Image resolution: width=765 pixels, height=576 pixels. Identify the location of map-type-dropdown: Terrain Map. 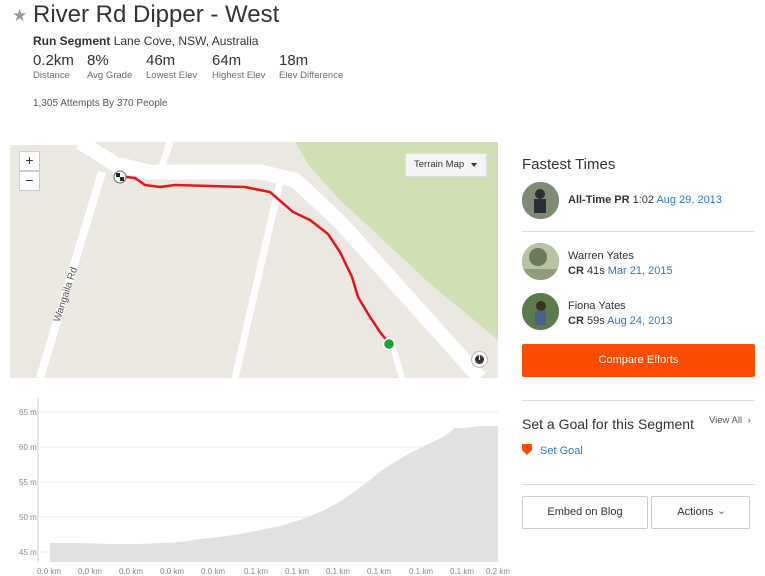
(446, 165).